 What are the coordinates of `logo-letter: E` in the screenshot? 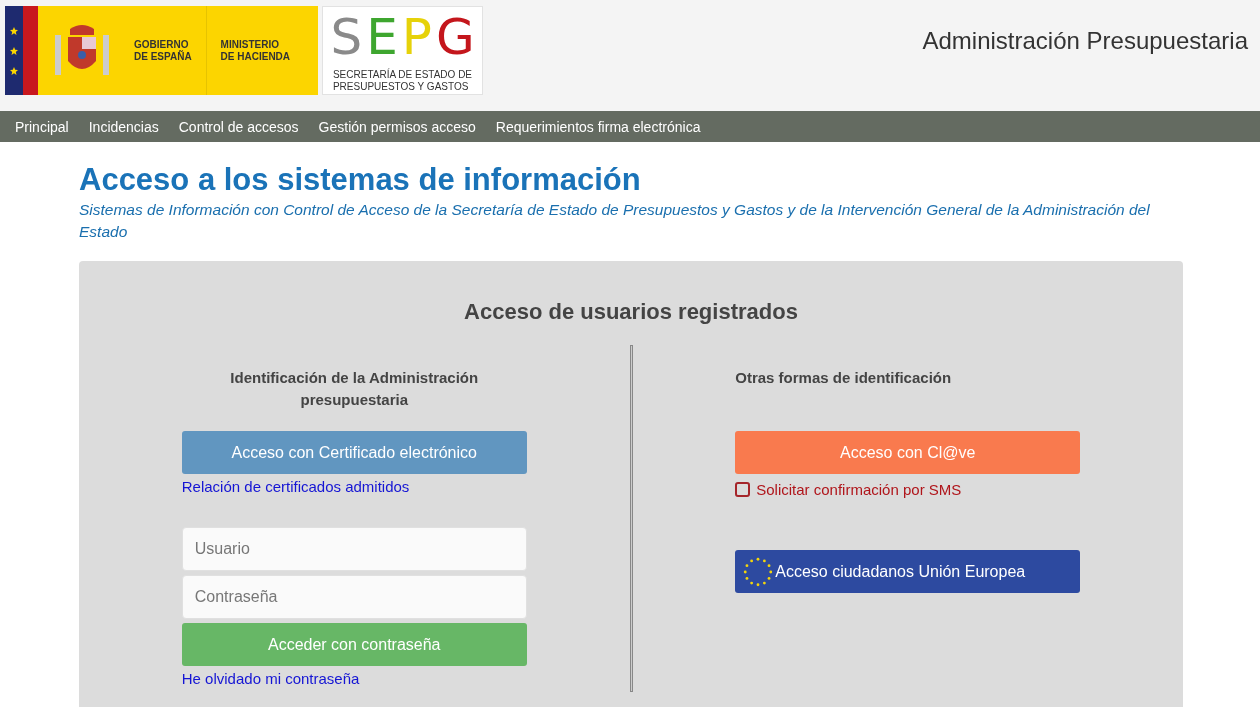 It's located at (382, 37).